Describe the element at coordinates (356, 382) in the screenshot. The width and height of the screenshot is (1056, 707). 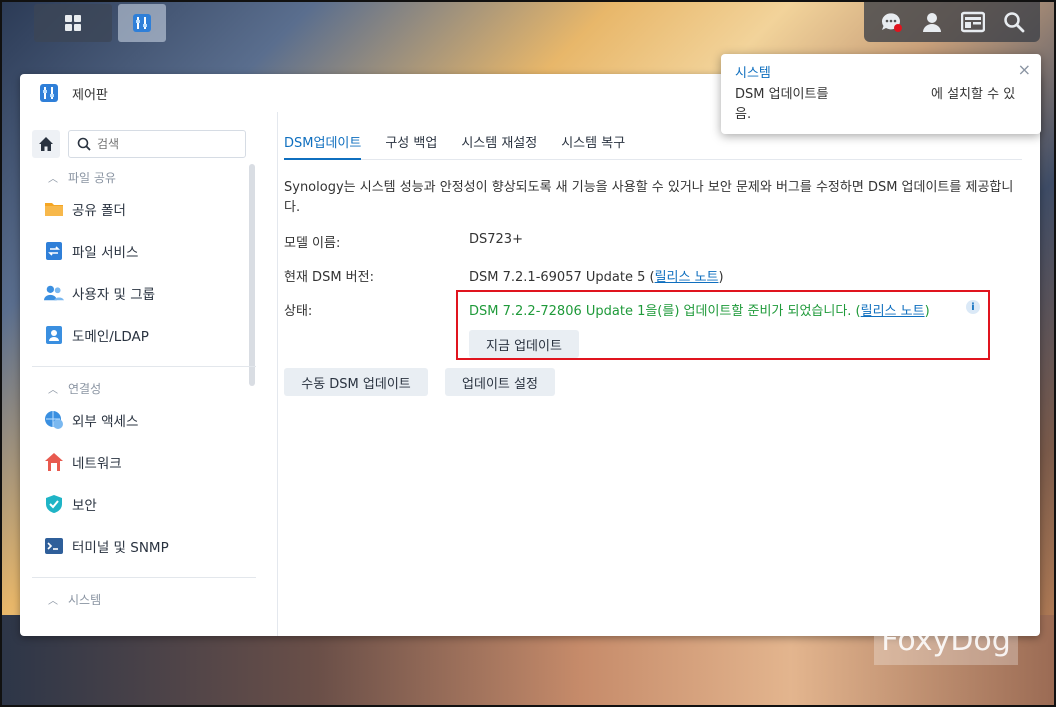
I see `manual-dsm-update-button: 수동 DSM 업데이트` at that location.